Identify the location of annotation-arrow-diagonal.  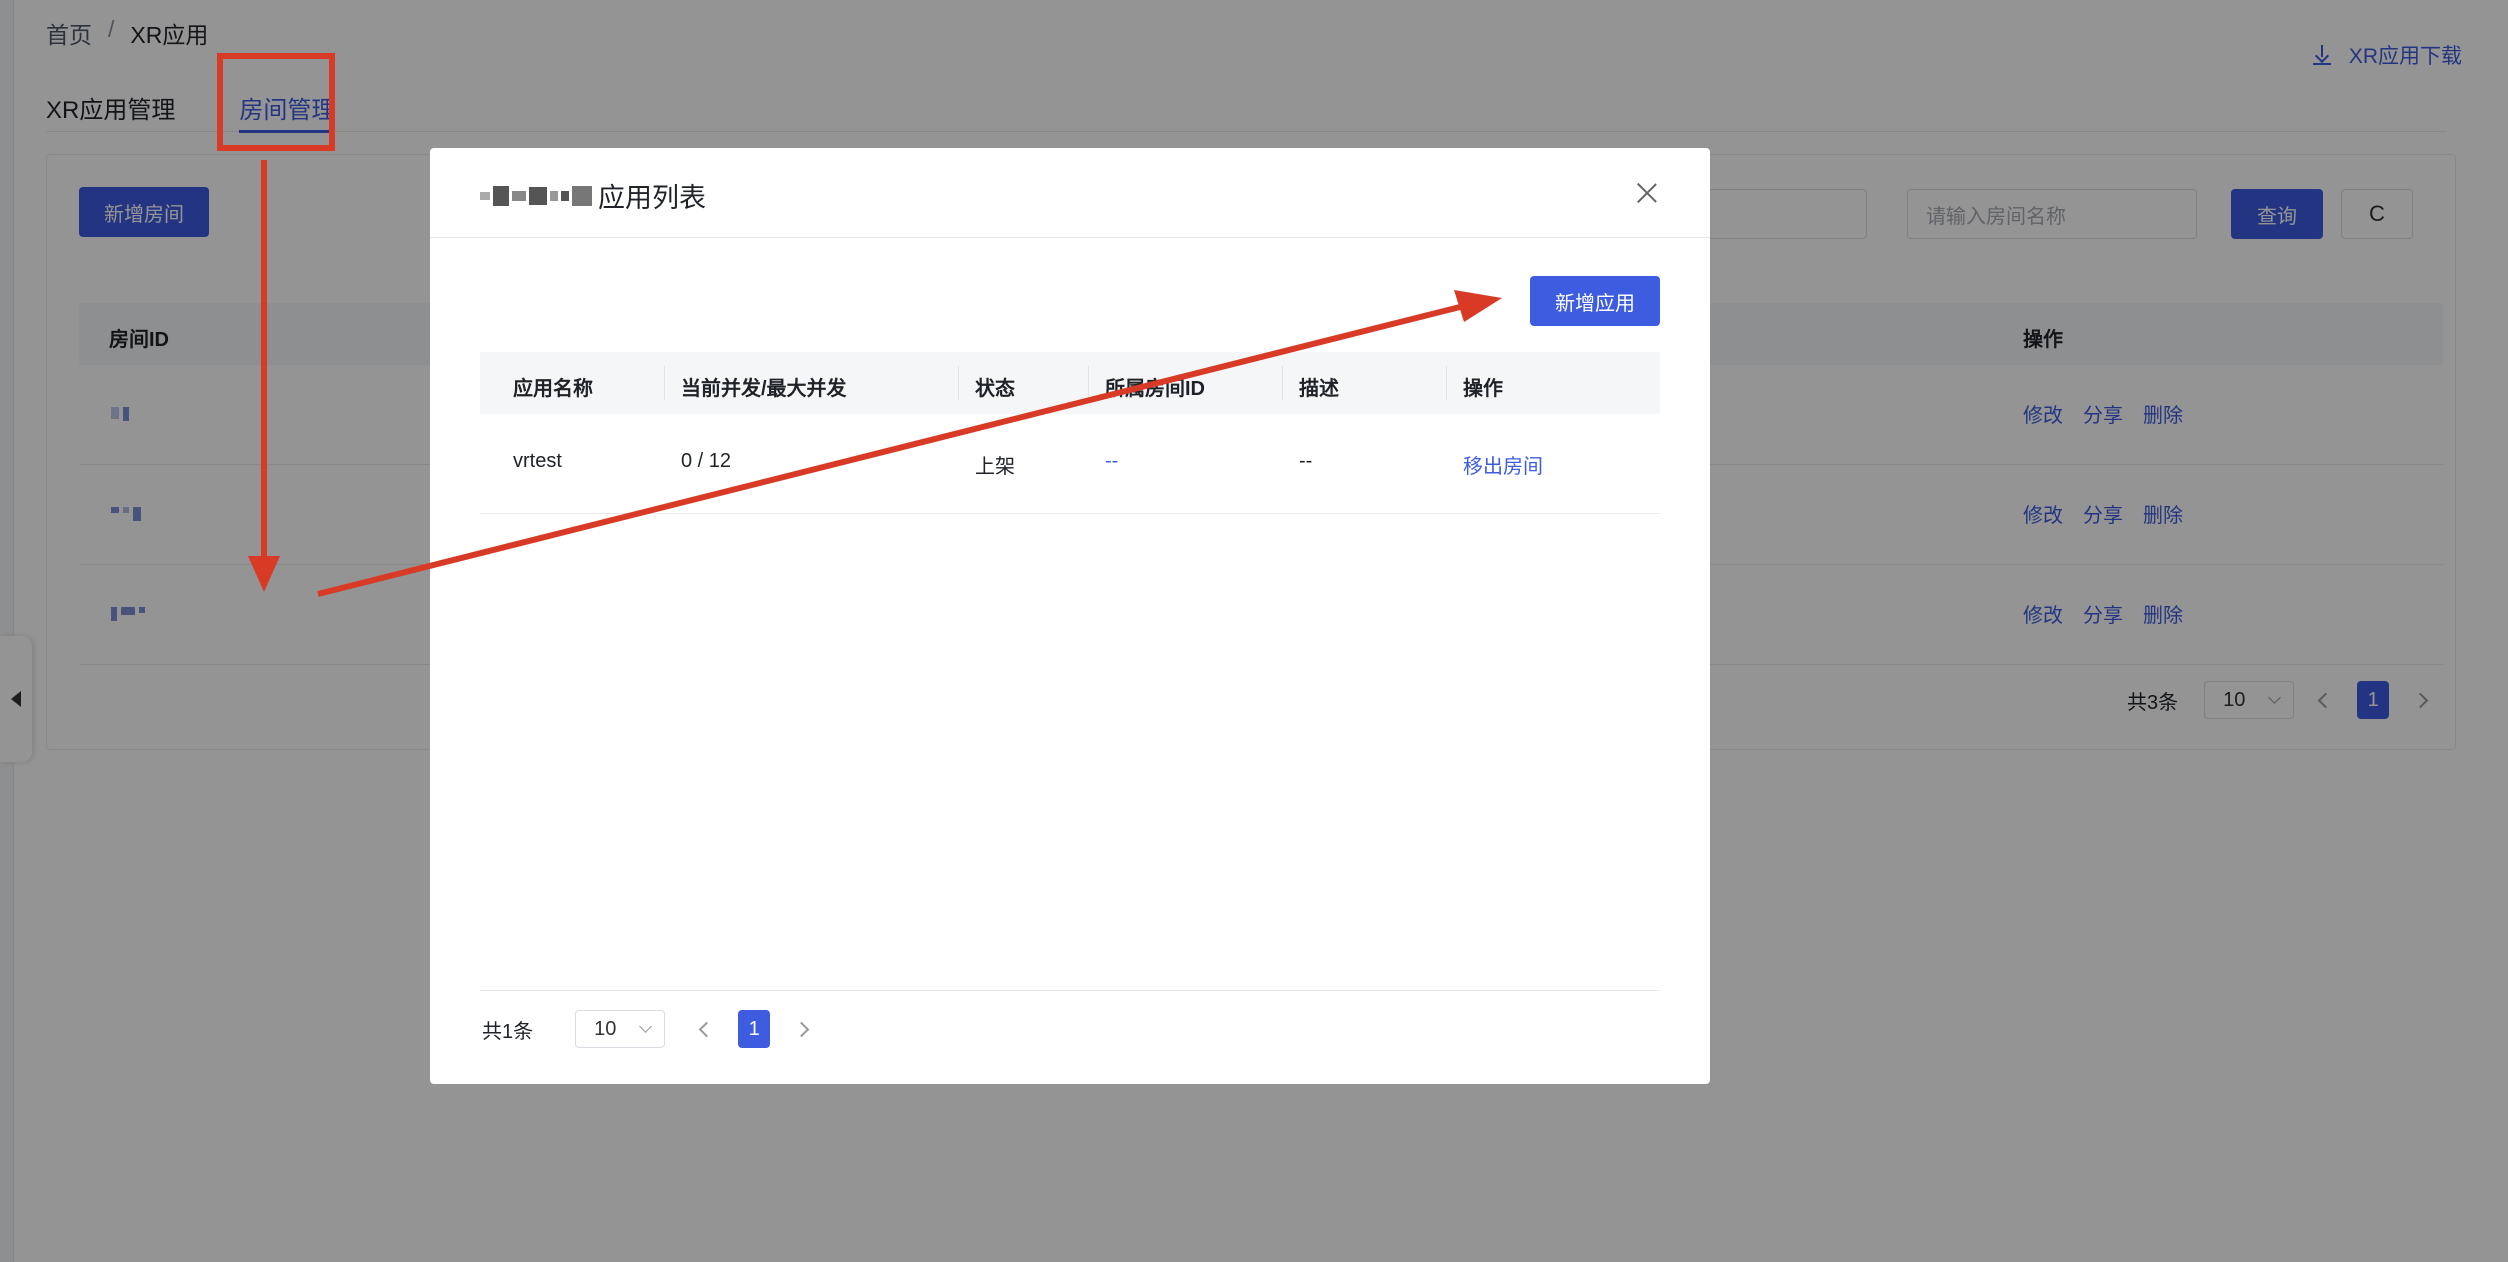
(891, 450).